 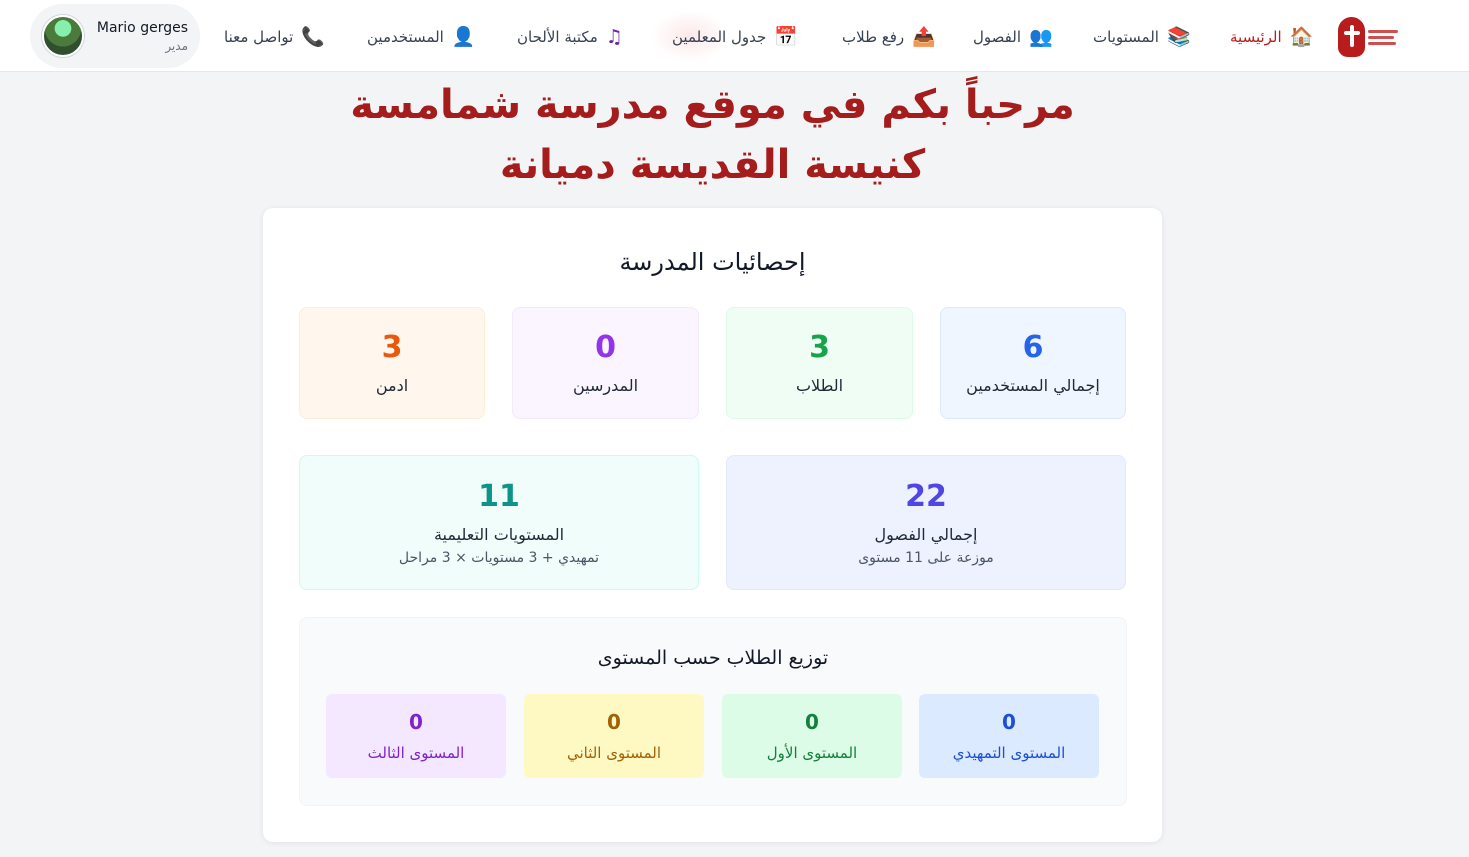 I want to click on level-label: المستوى الثالث, so click(x=416, y=753).